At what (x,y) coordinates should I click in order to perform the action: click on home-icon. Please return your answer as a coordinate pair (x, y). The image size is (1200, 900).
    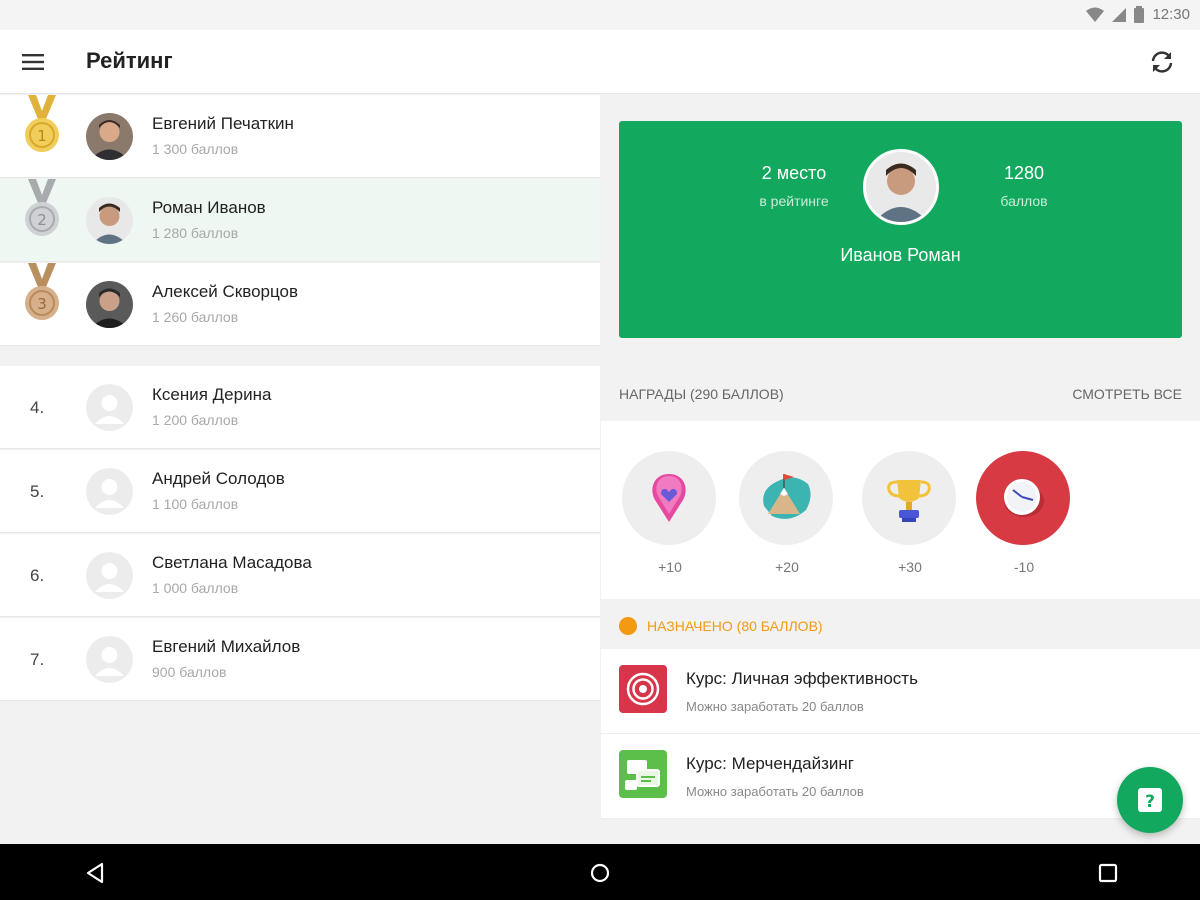
    Looking at the image, I should click on (600, 873).